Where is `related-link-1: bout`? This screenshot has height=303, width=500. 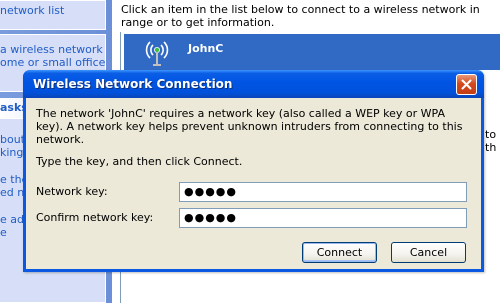
related-link-1: bout is located at coordinates (12, 139).